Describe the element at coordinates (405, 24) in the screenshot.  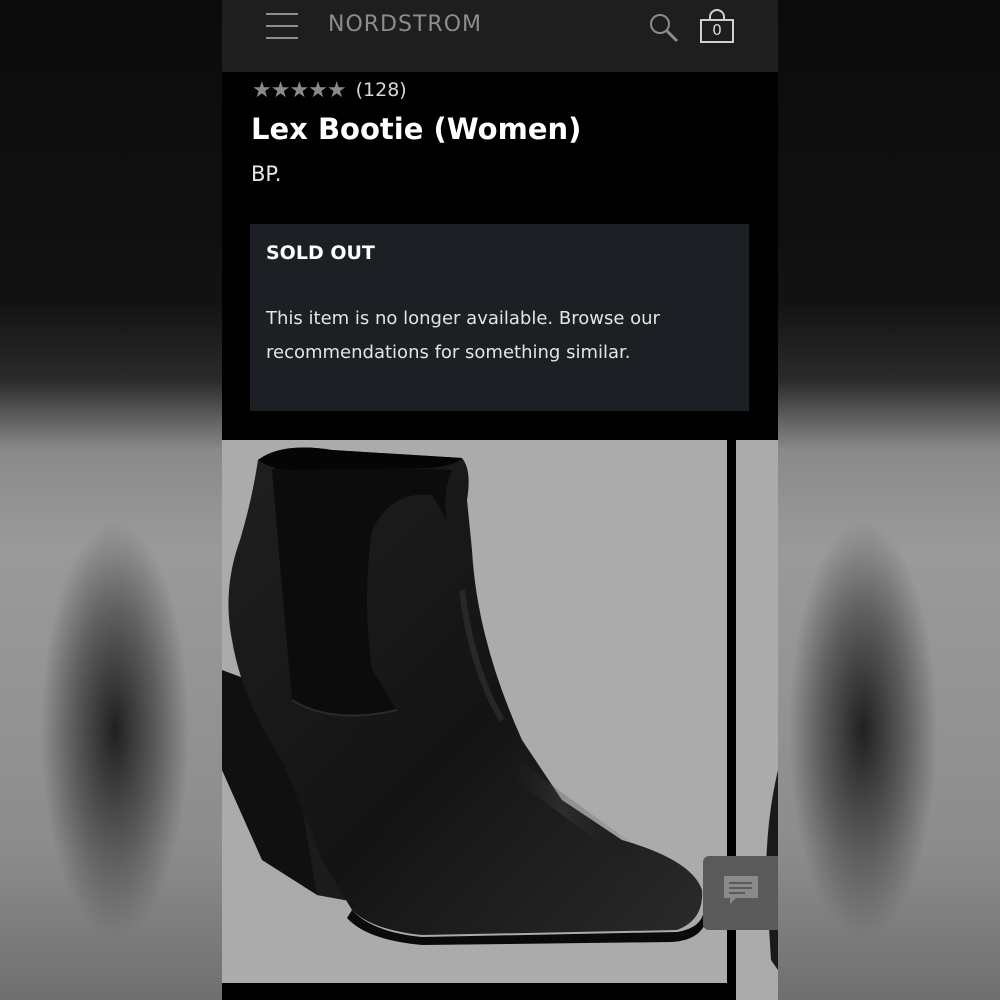
I see `brand-logo: NORDSTROM` at that location.